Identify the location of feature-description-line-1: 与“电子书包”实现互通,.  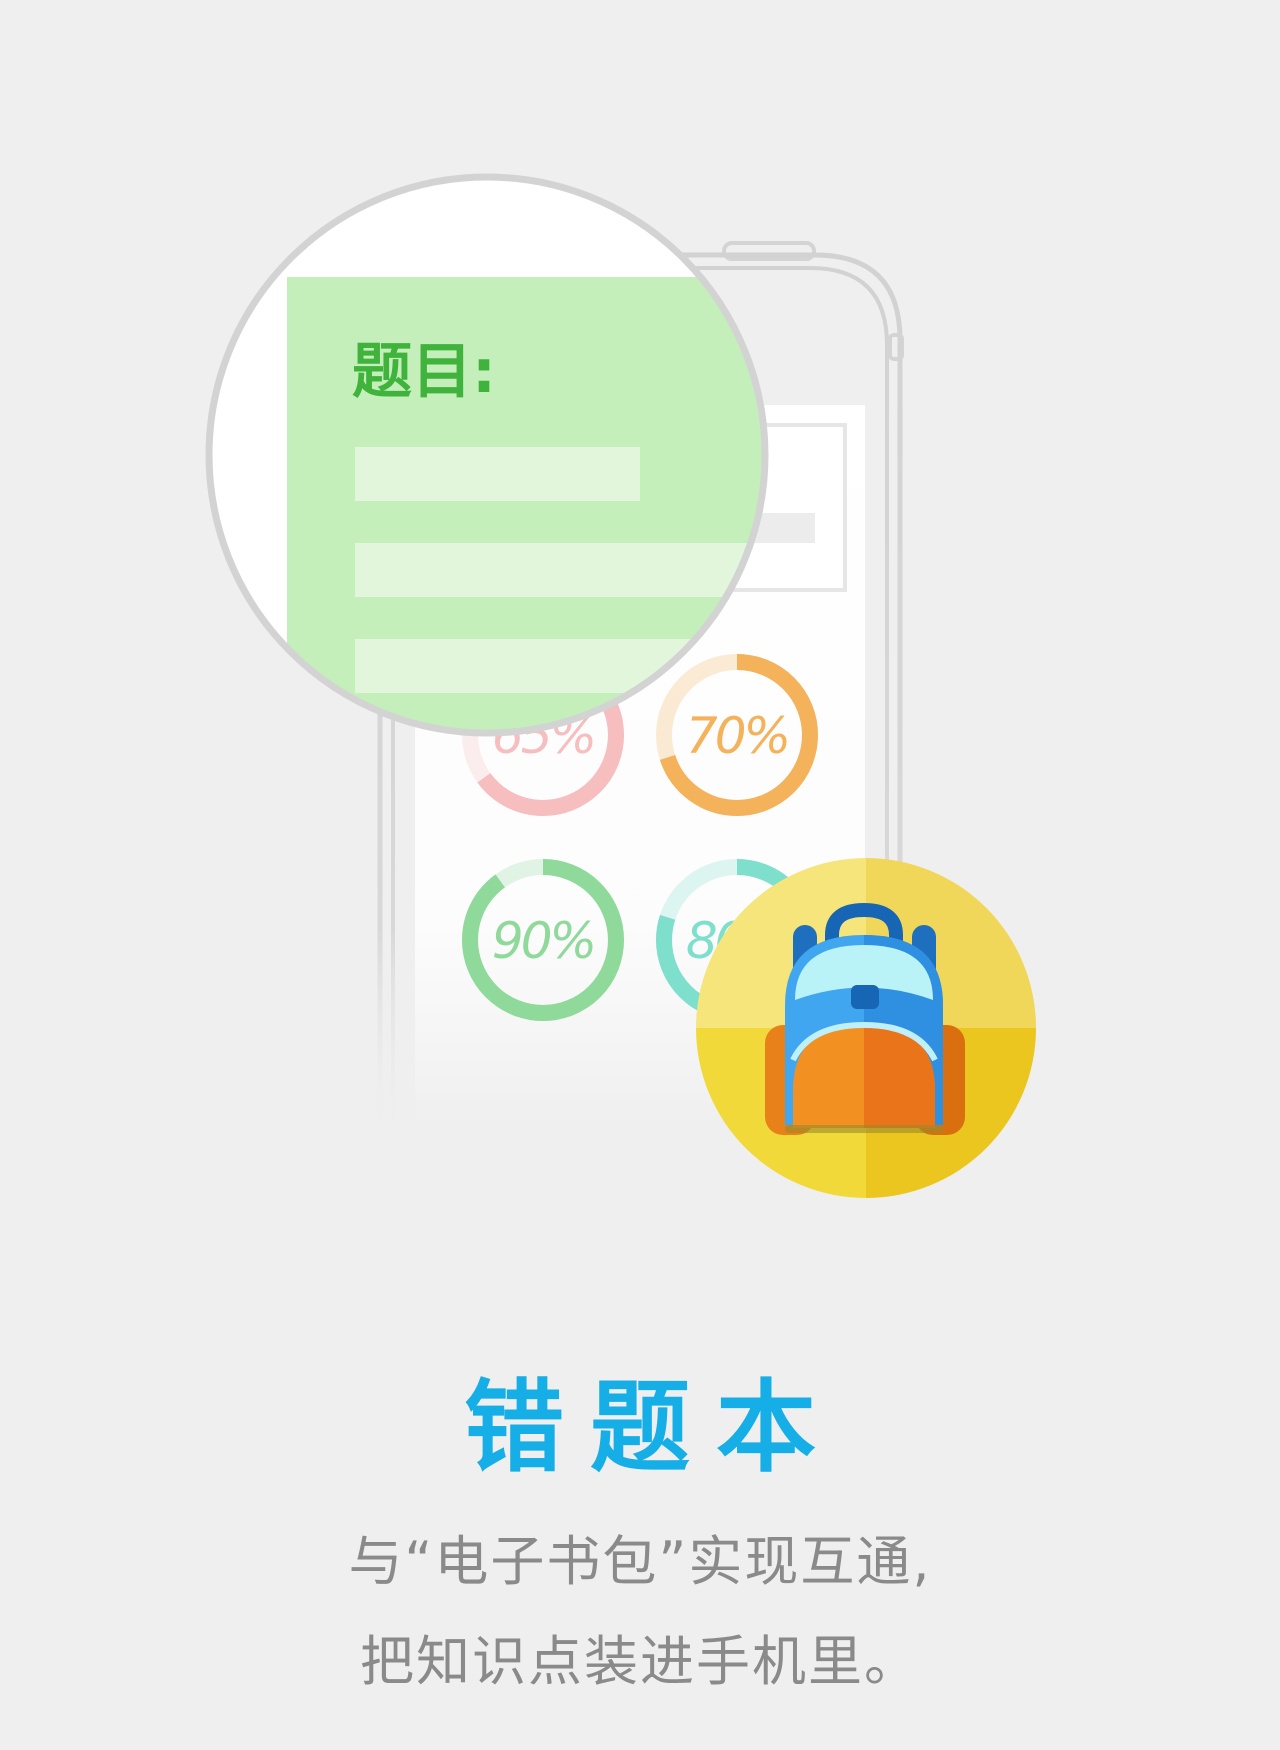
(640, 1561).